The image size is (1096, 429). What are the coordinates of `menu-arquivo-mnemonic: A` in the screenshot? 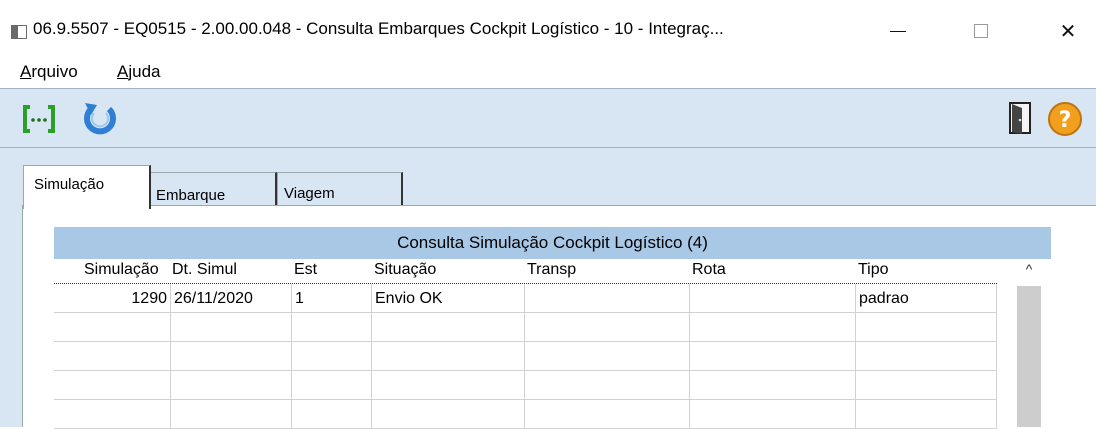 It's located at (26, 71).